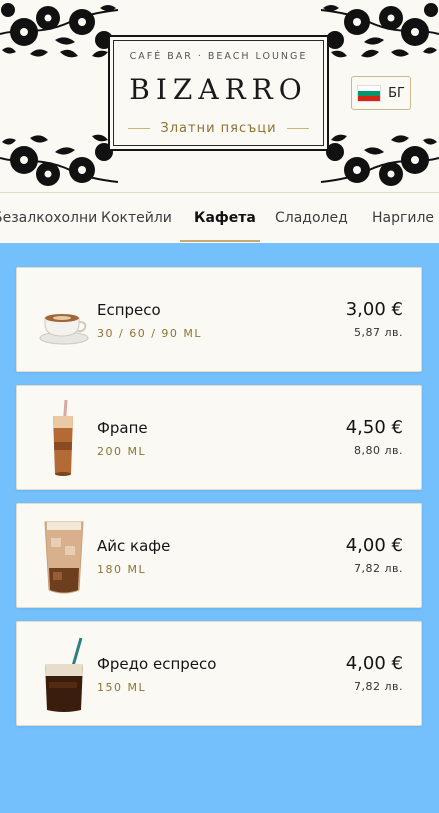  I want to click on language-label: БГ, so click(396, 93).